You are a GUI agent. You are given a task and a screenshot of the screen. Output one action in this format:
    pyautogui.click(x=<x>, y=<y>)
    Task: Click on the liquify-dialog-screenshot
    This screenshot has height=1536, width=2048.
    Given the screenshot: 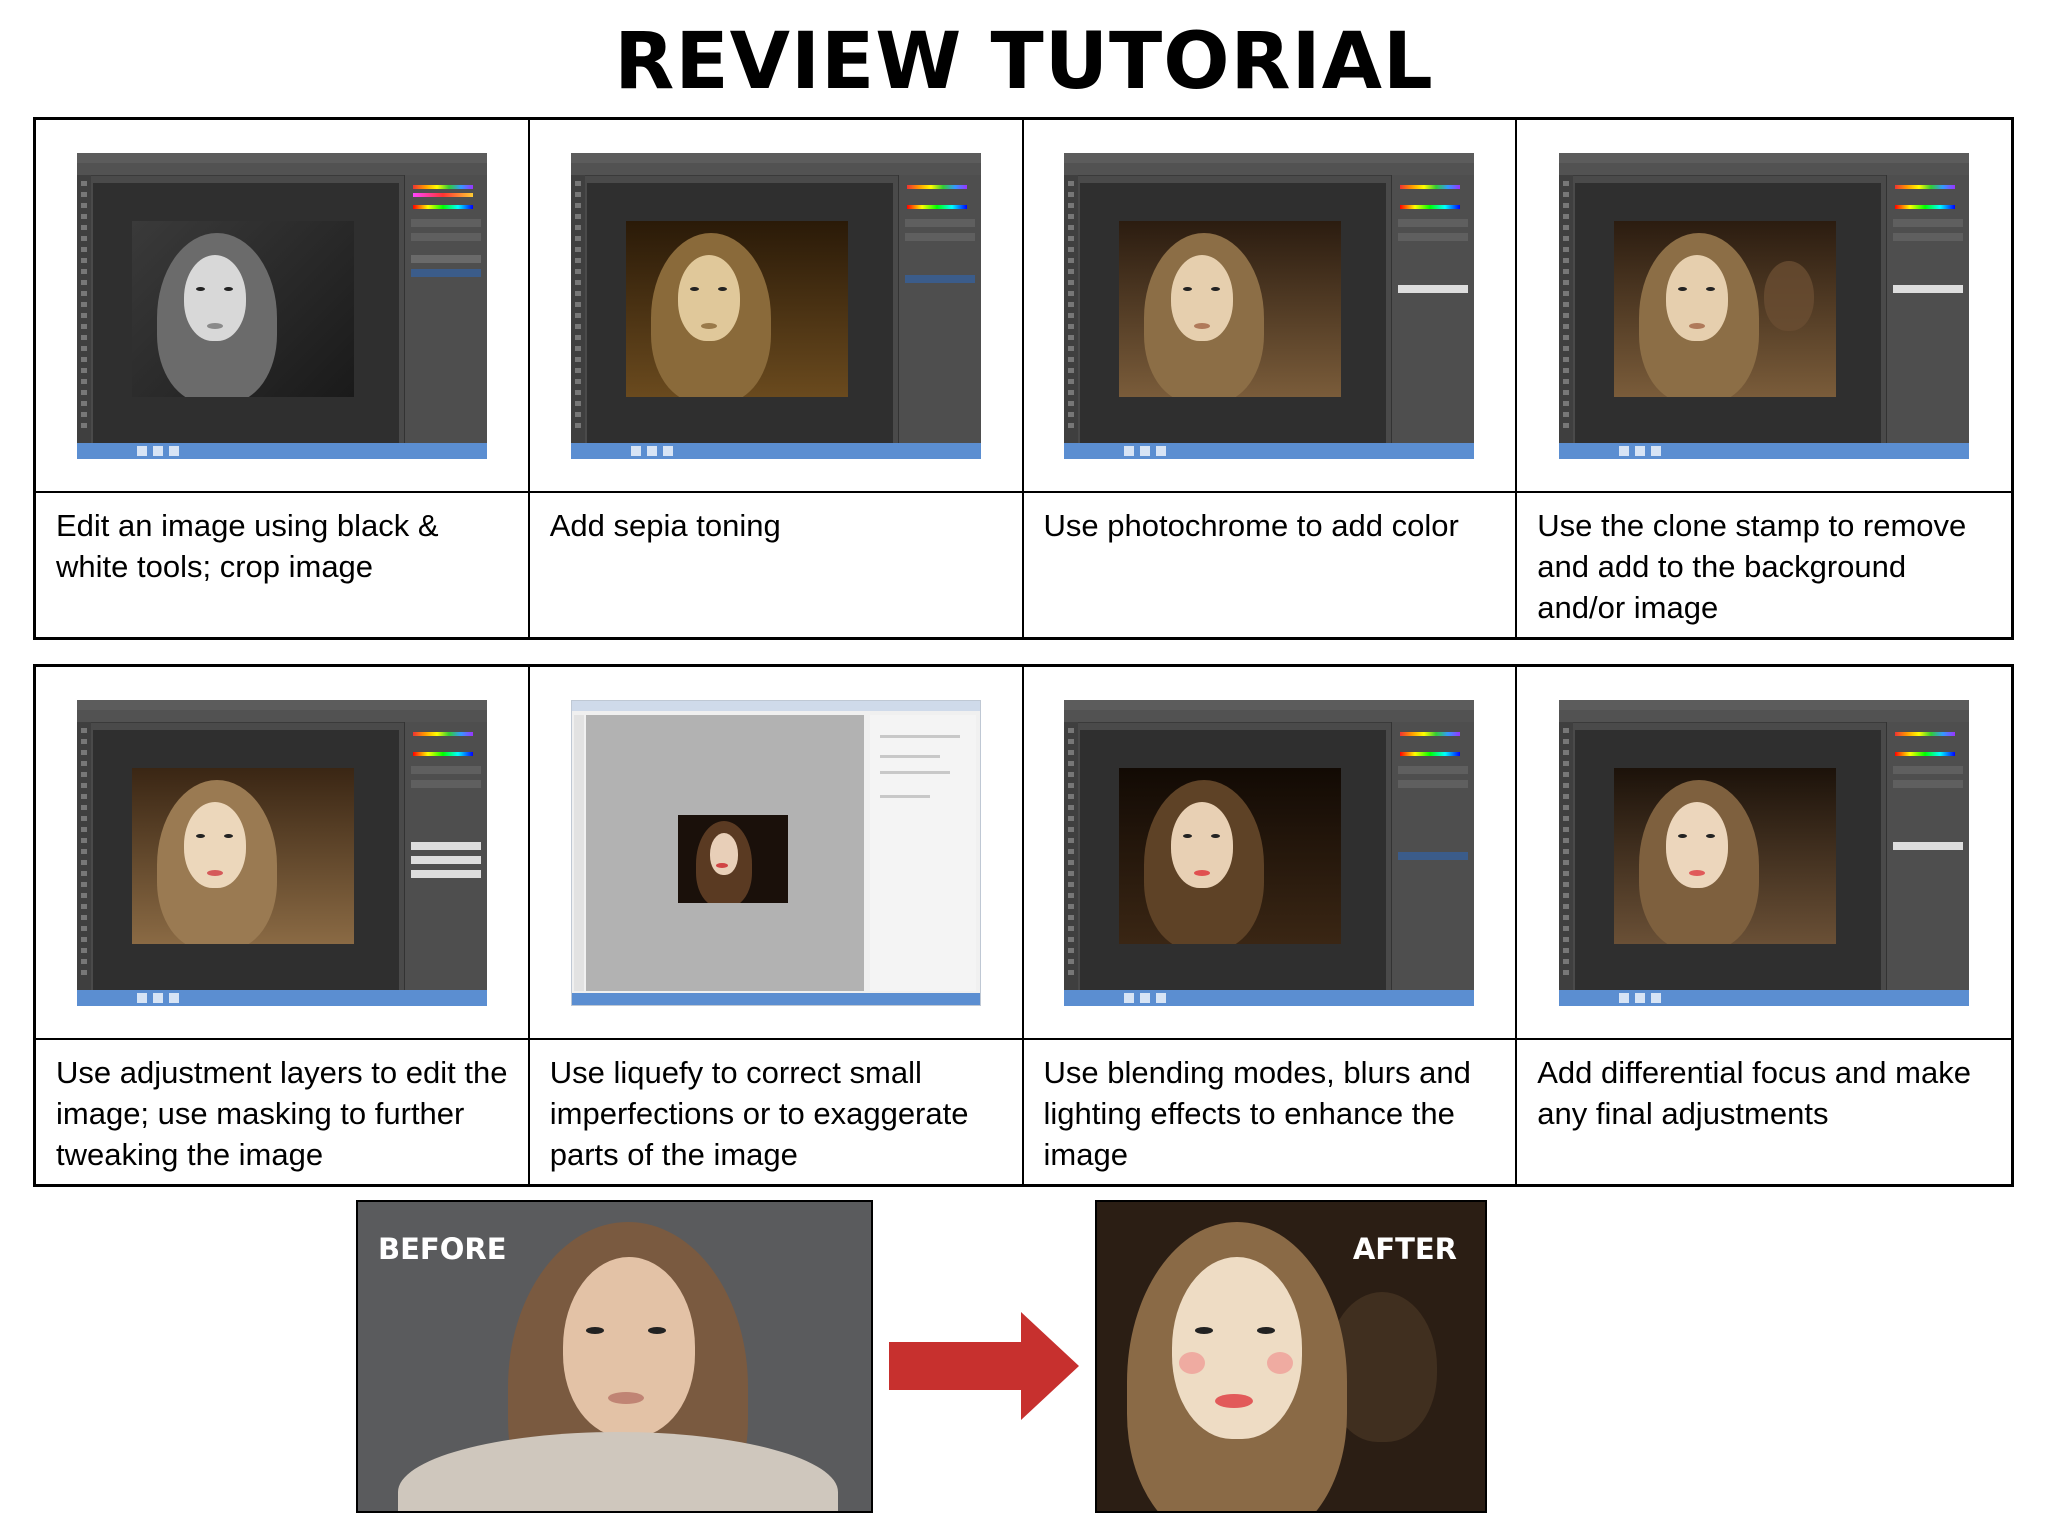 What is the action you would take?
    pyautogui.click(x=775, y=852)
    